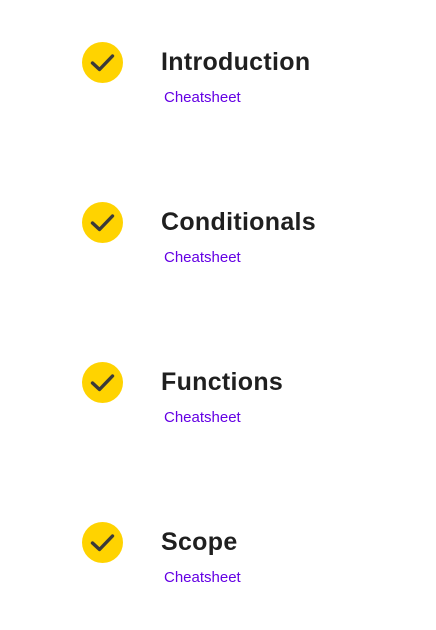 The width and height of the screenshot is (436, 630). I want to click on module-title: Scope, so click(199, 542).